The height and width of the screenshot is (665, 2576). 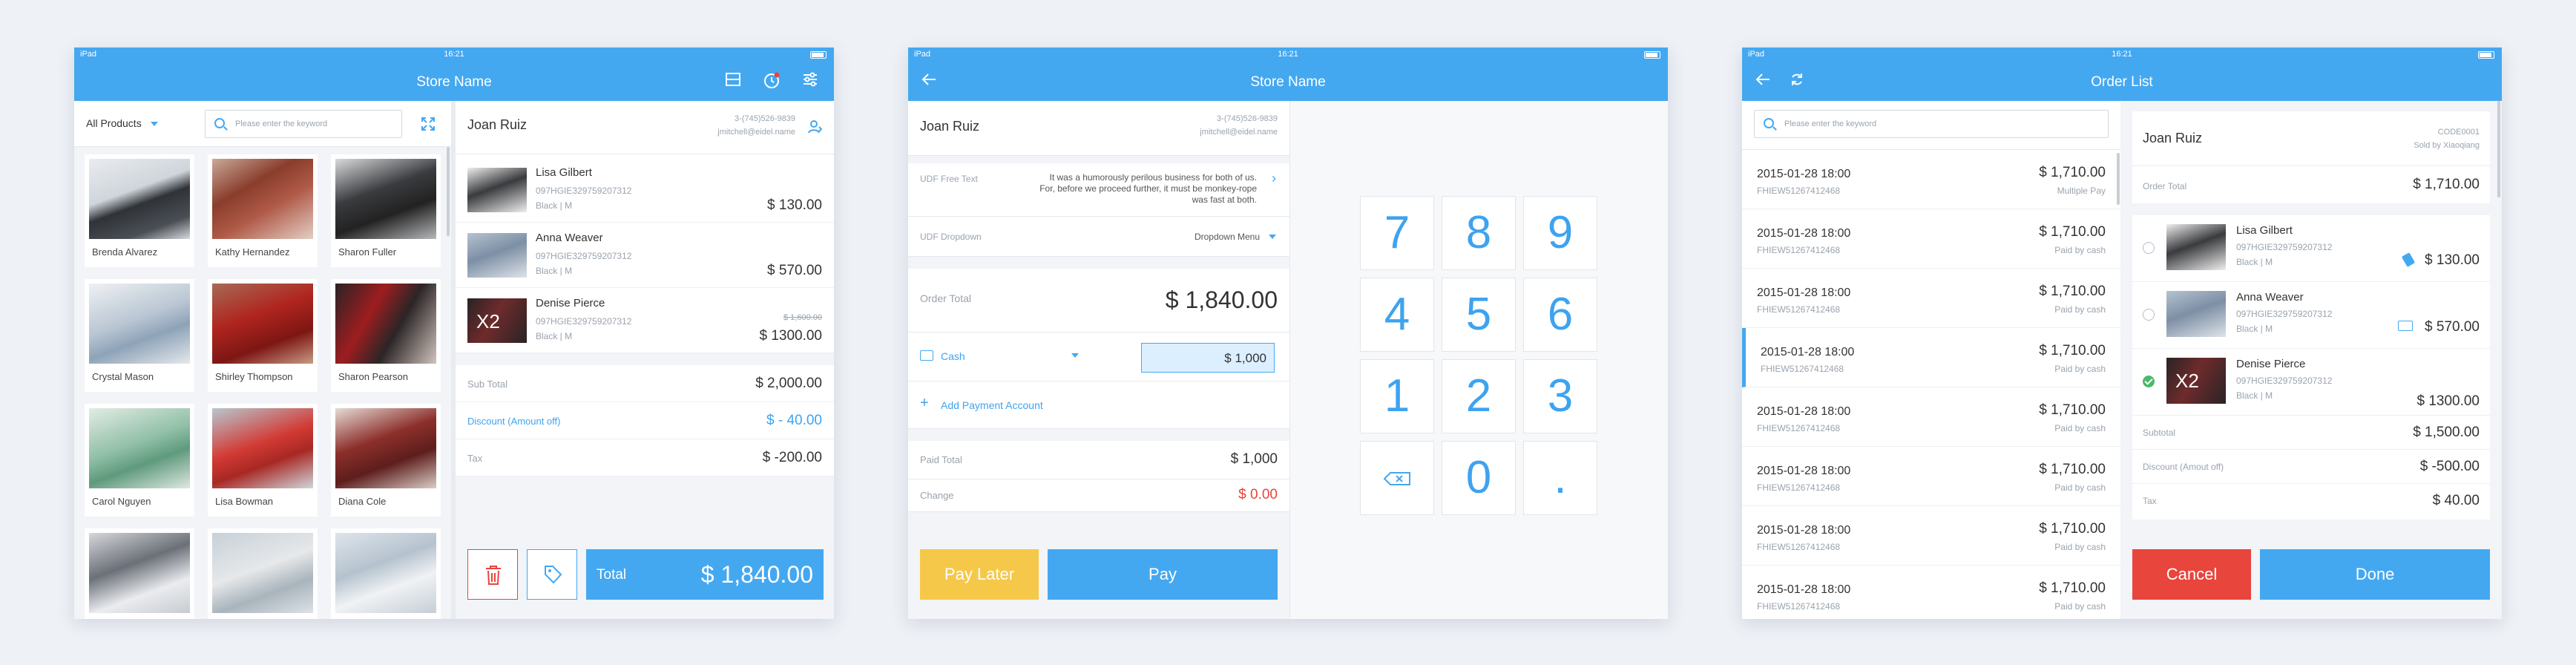 I want to click on tax-value: $ 40.00, so click(x=2456, y=500).